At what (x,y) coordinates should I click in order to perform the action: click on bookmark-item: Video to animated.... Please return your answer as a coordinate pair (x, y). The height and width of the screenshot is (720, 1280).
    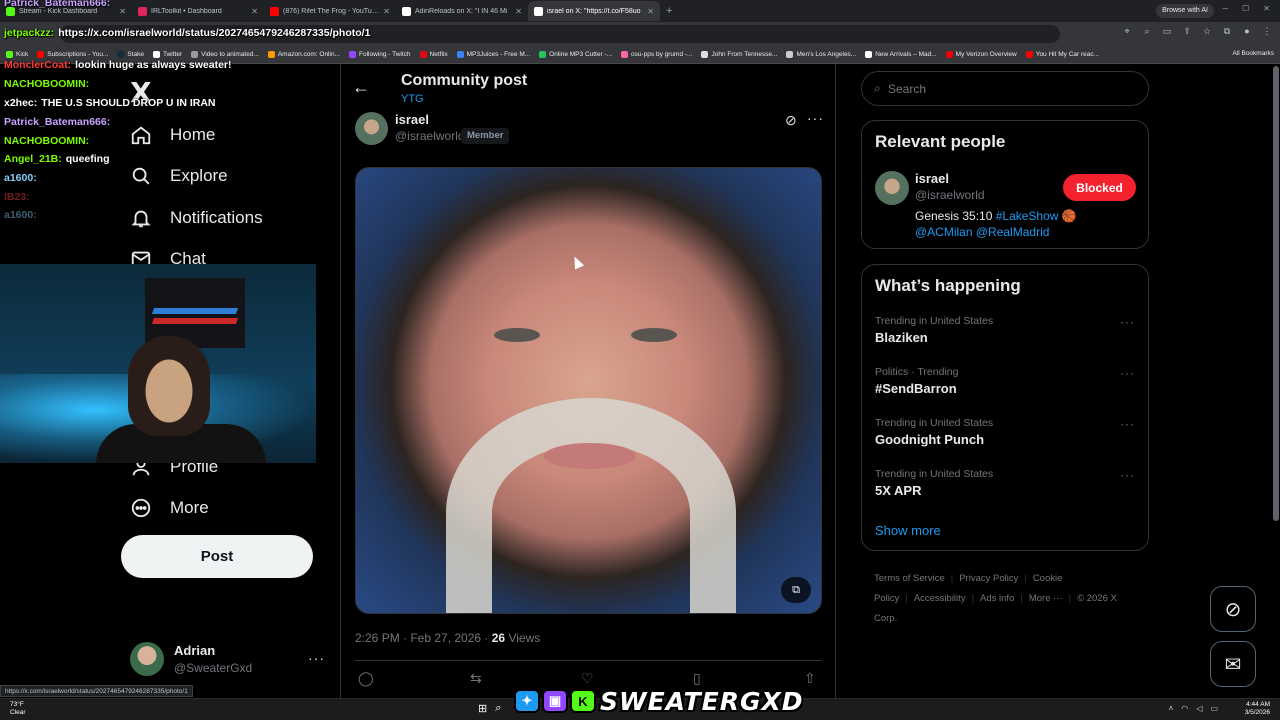
    Looking at the image, I should click on (225, 54).